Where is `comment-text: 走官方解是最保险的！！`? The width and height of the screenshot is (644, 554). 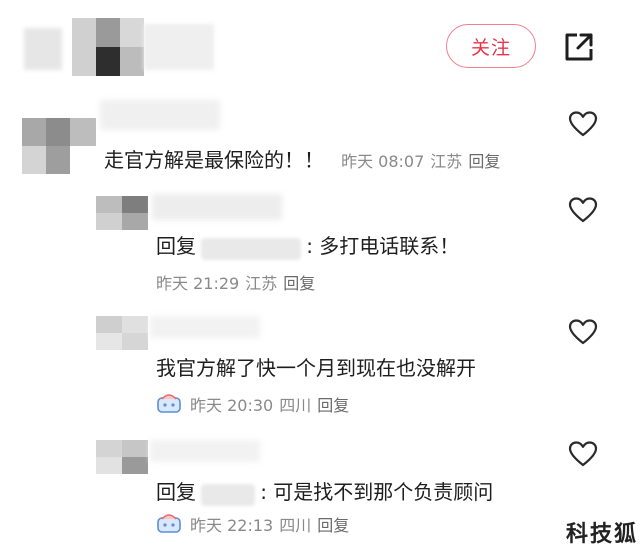 comment-text: 走官方解是最保险的！！ is located at coordinates (214, 160).